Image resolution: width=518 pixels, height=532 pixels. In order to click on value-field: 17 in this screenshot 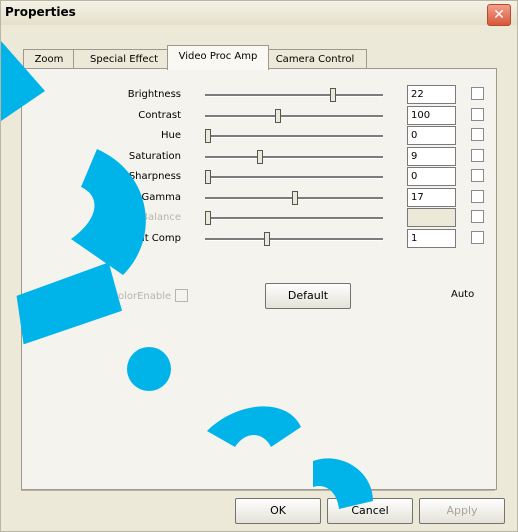, I will do `click(431, 197)`.